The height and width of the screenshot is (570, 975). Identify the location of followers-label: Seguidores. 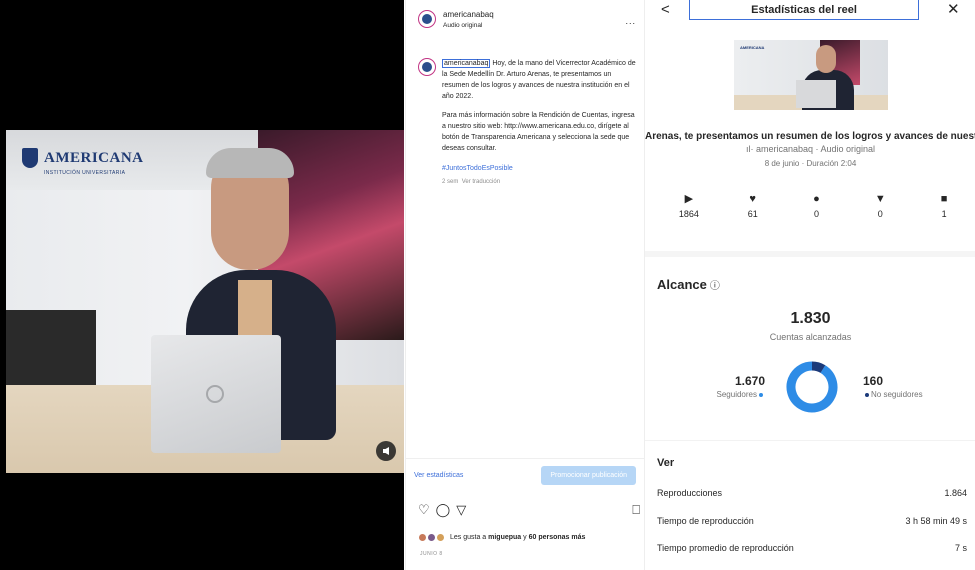
(727, 394).